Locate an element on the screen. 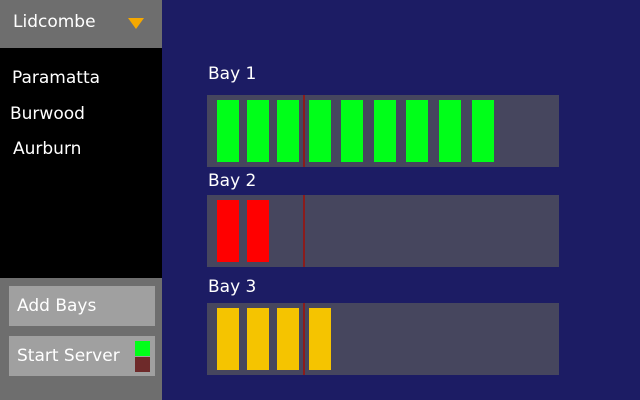 This screenshot has height=400, width=640. server-status-on-indicator is located at coordinates (142, 348).